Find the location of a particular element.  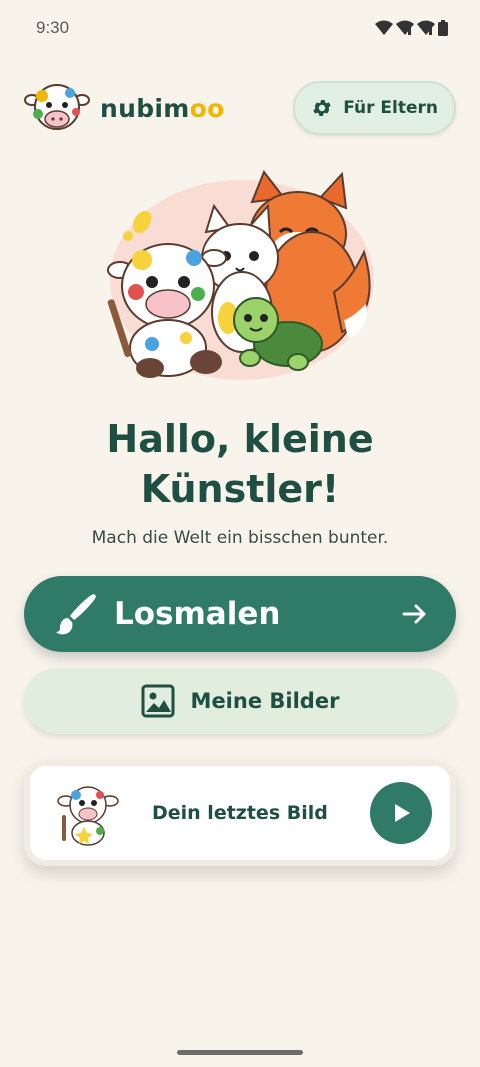

last-picture-label: Dein letztes Bild is located at coordinates (240, 813).